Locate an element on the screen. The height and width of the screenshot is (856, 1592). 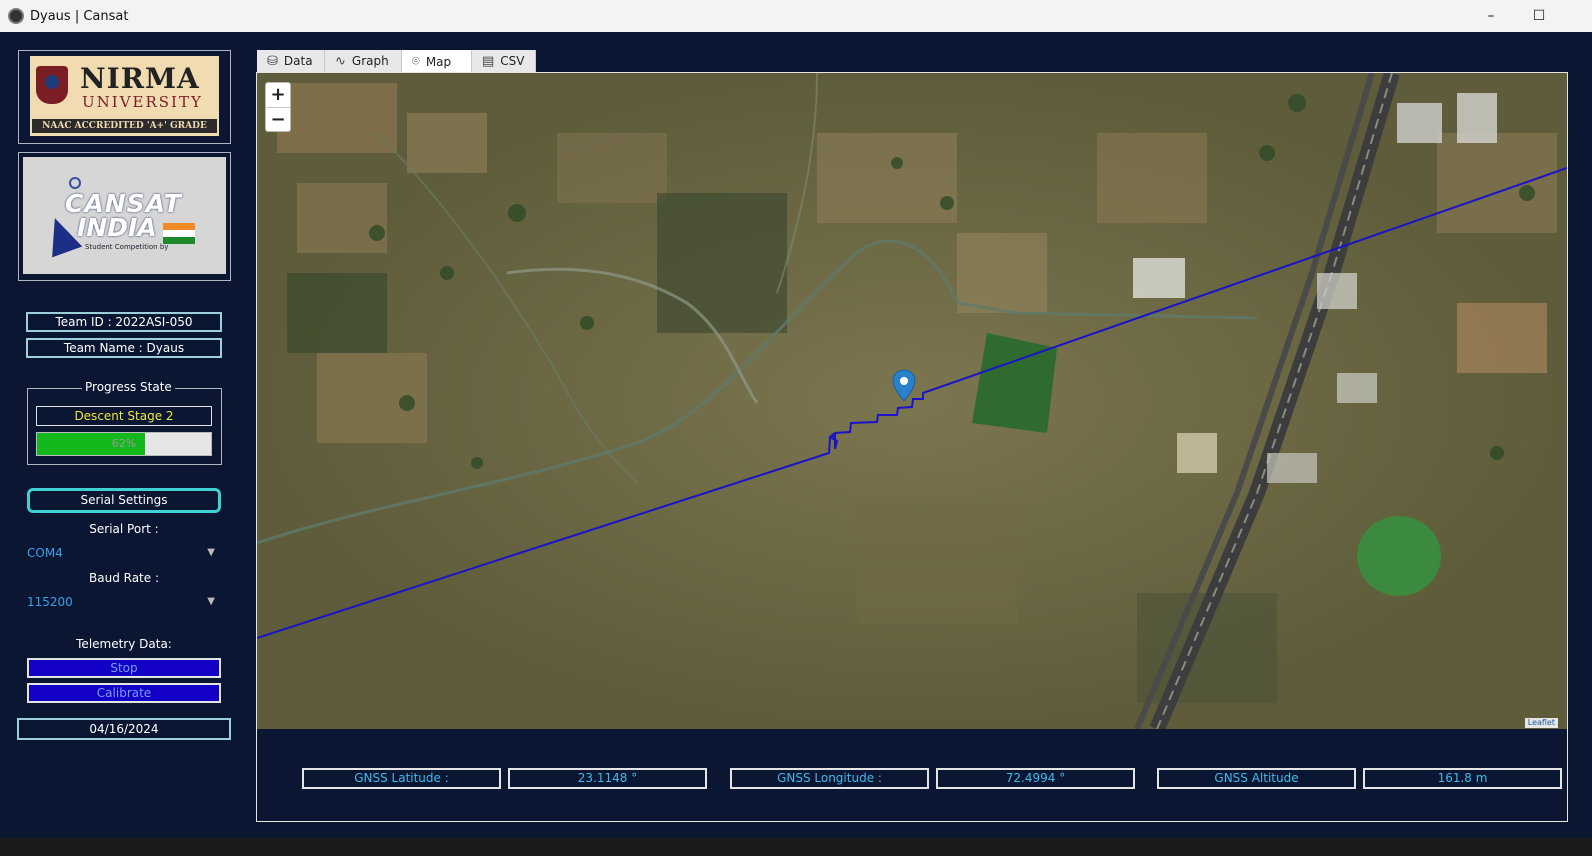
gnss-latitude-label: GNSS Latitude : is located at coordinates (401, 778).